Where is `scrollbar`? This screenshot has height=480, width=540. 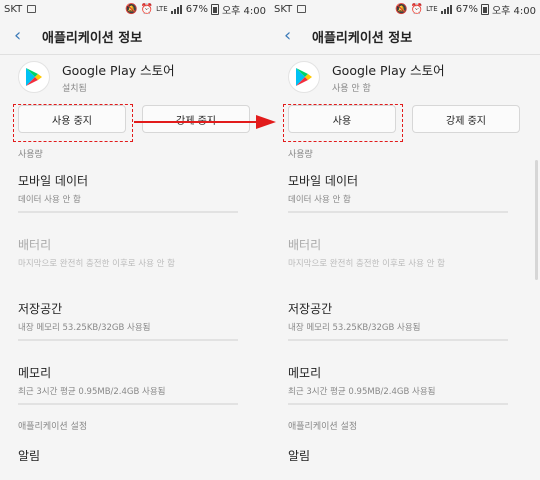
scrollbar is located at coordinates (536, 220).